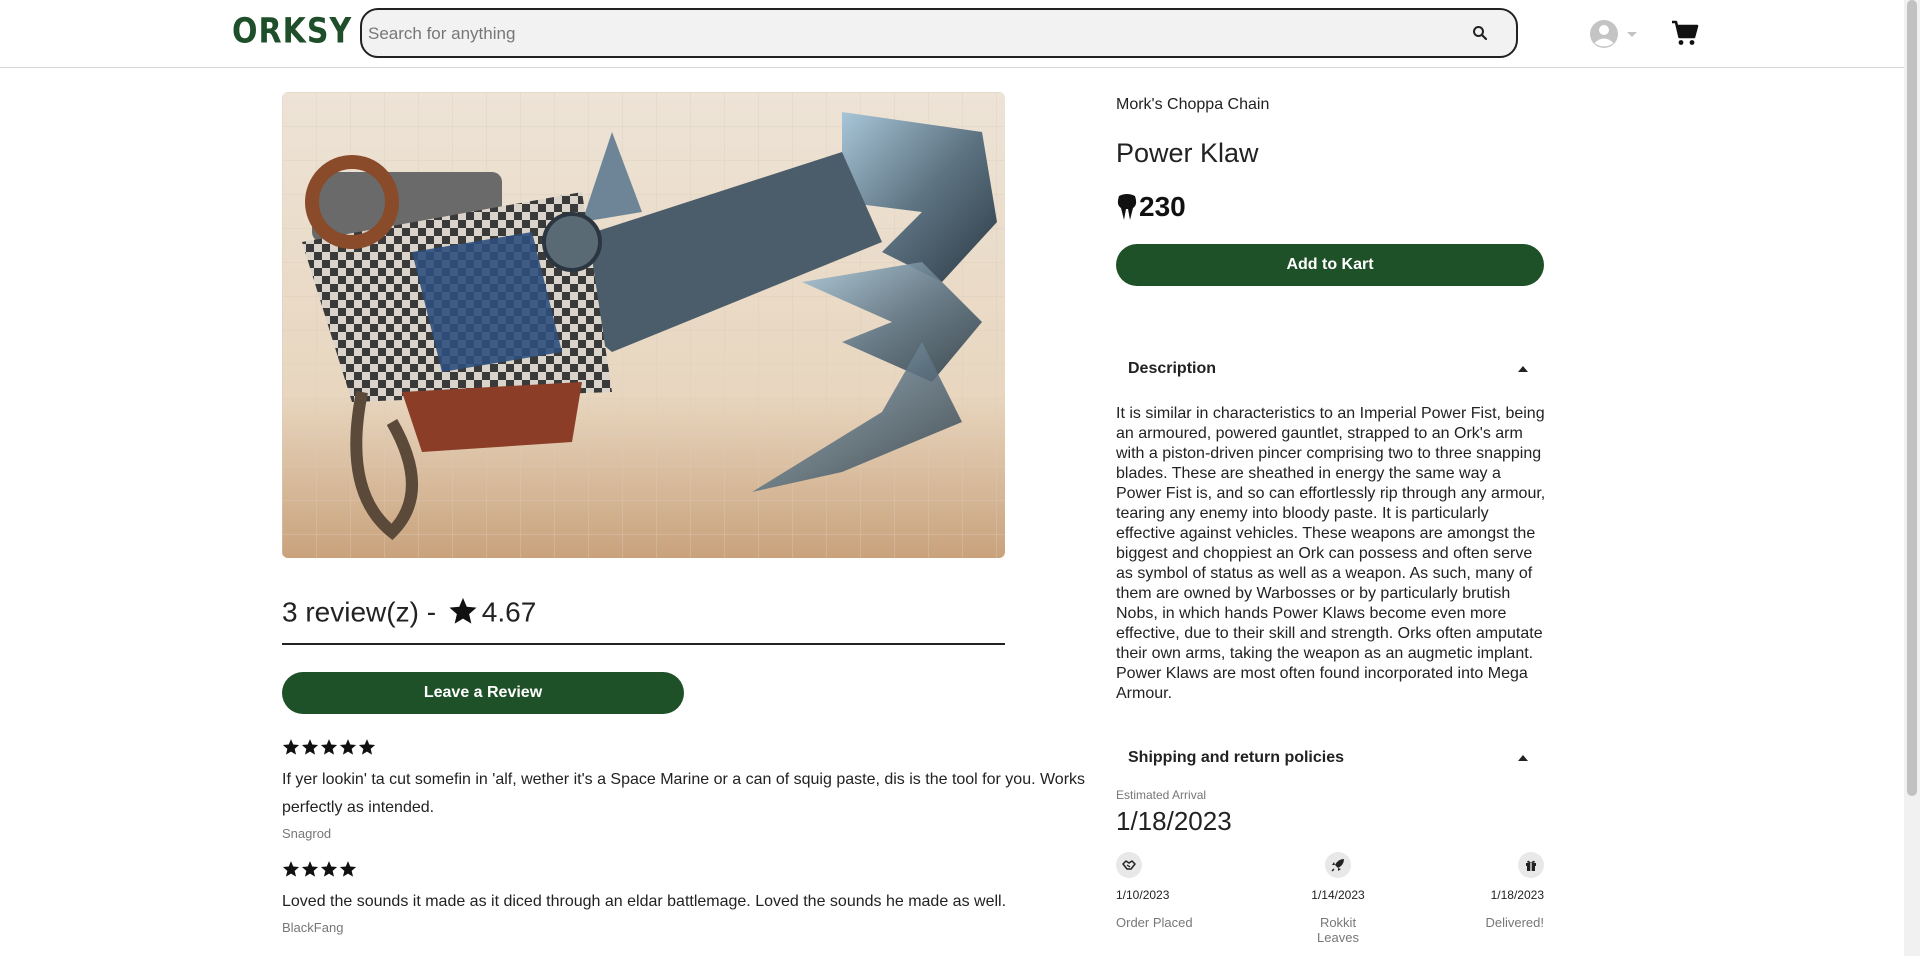  What do you see at coordinates (1632, 34) in the screenshot?
I see `chevron-down-icon` at bounding box center [1632, 34].